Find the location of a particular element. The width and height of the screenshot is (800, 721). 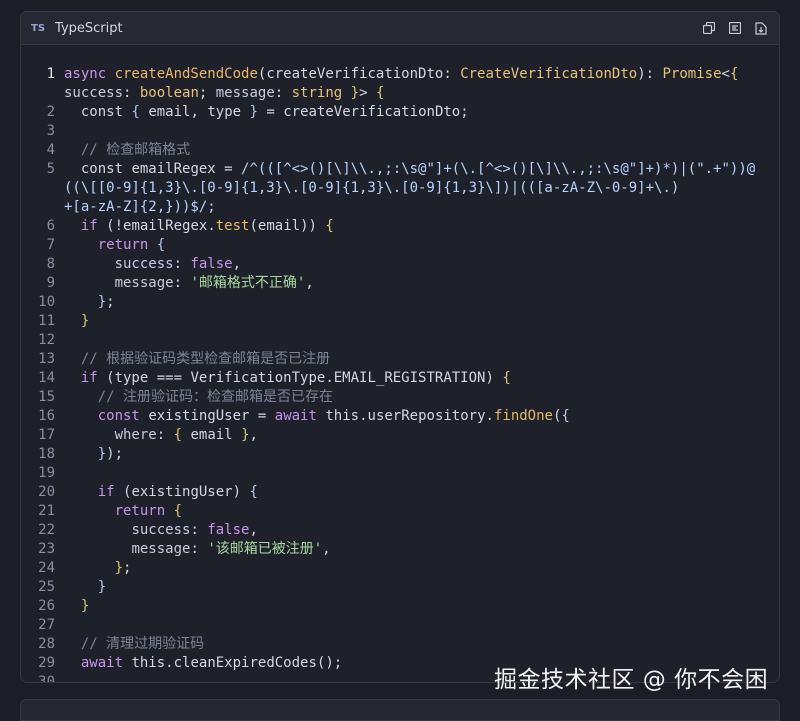

code-line: 11 } is located at coordinates (400, 321).